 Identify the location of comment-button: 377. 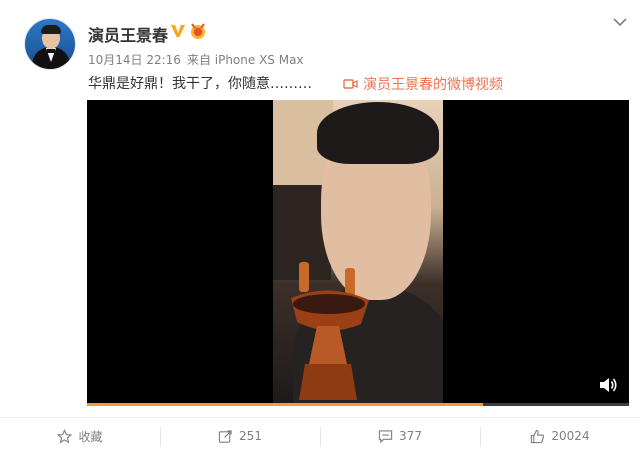
(400, 436).